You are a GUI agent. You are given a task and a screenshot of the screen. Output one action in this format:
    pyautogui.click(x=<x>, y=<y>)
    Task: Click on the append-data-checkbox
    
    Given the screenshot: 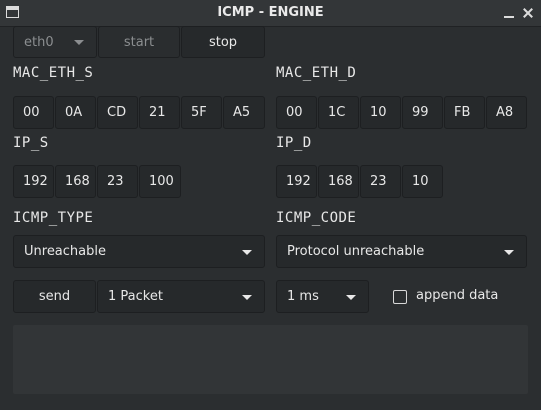 What is the action you would take?
    pyautogui.click(x=400, y=297)
    